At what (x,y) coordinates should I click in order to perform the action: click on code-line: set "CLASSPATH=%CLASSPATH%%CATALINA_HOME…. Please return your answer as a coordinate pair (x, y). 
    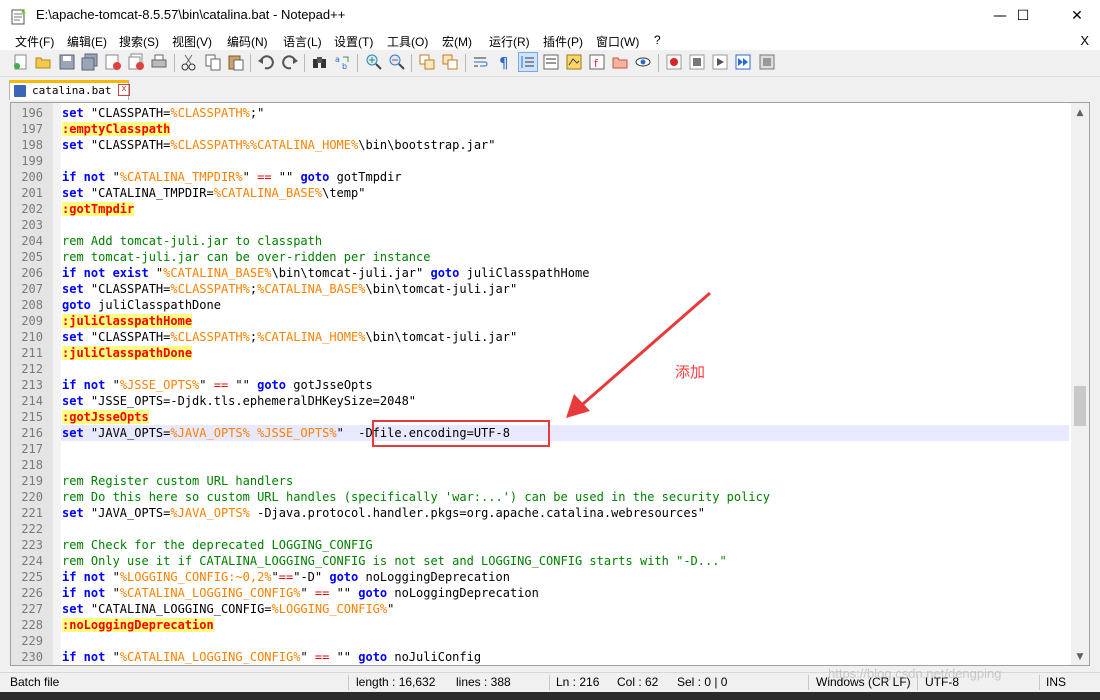
    Looking at the image, I should click on (279, 145).